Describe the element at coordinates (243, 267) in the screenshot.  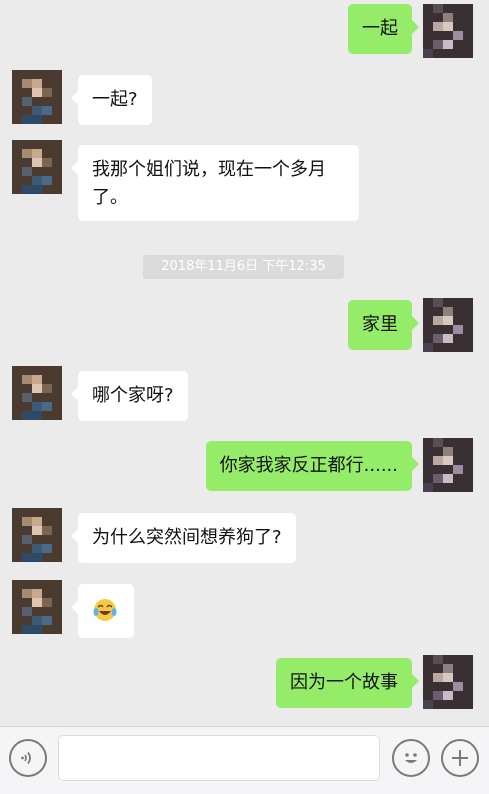
I see `message-timestamp: 2018年11月6日 下午12:35` at that location.